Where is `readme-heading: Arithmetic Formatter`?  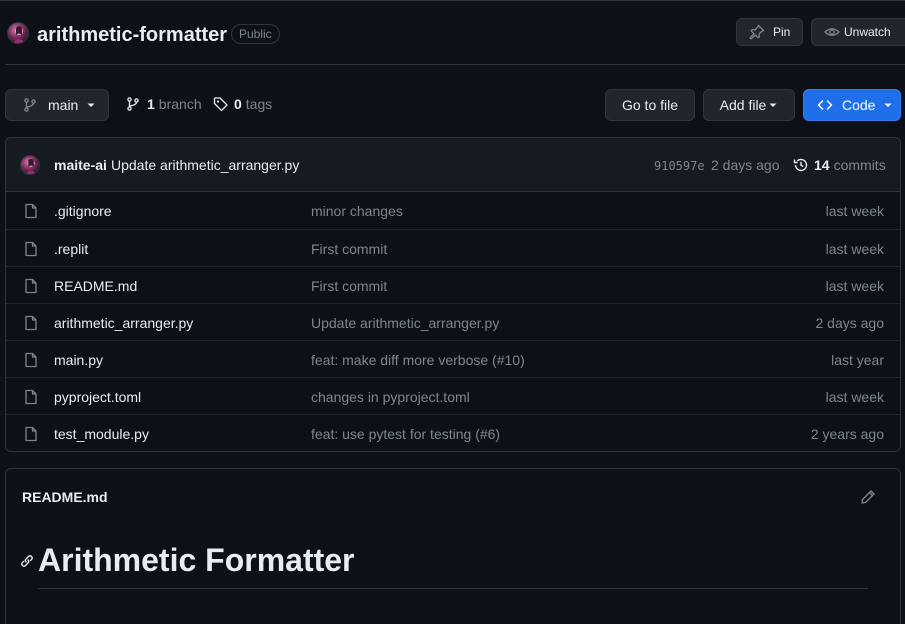
readme-heading: Arithmetic Formatter is located at coordinates (196, 560).